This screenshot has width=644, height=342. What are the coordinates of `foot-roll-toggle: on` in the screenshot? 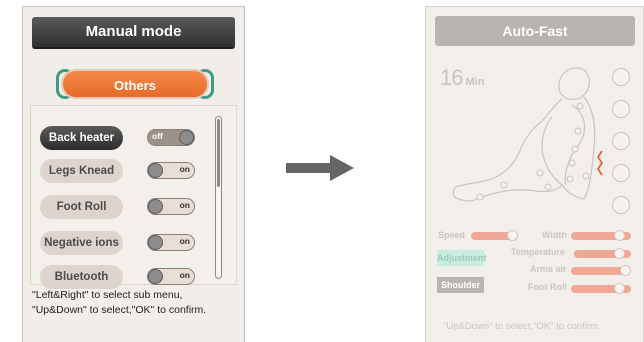 It's located at (171, 206).